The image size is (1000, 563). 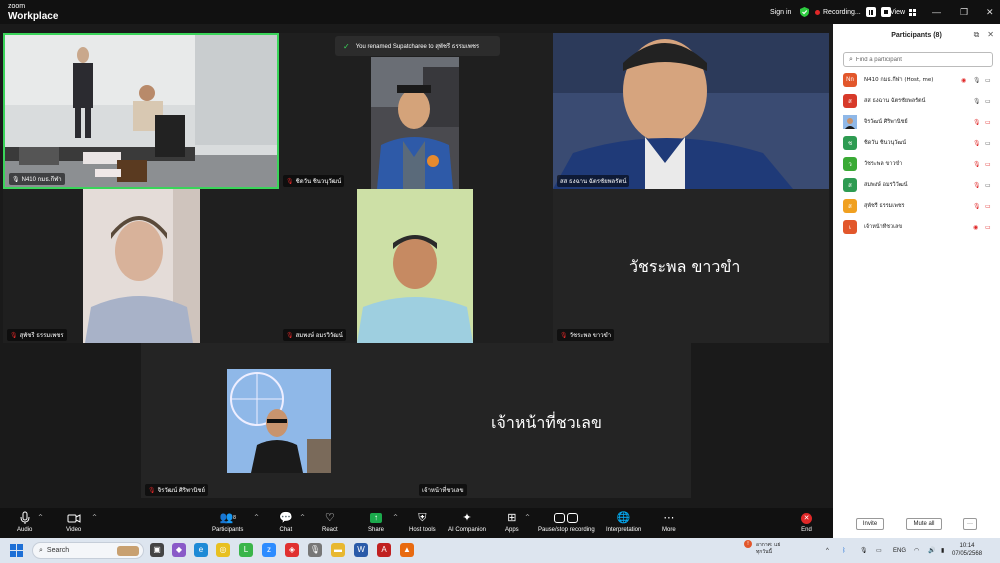 I want to click on host-tools-button: ⛨ Host tools, so click(x=422, y=522).